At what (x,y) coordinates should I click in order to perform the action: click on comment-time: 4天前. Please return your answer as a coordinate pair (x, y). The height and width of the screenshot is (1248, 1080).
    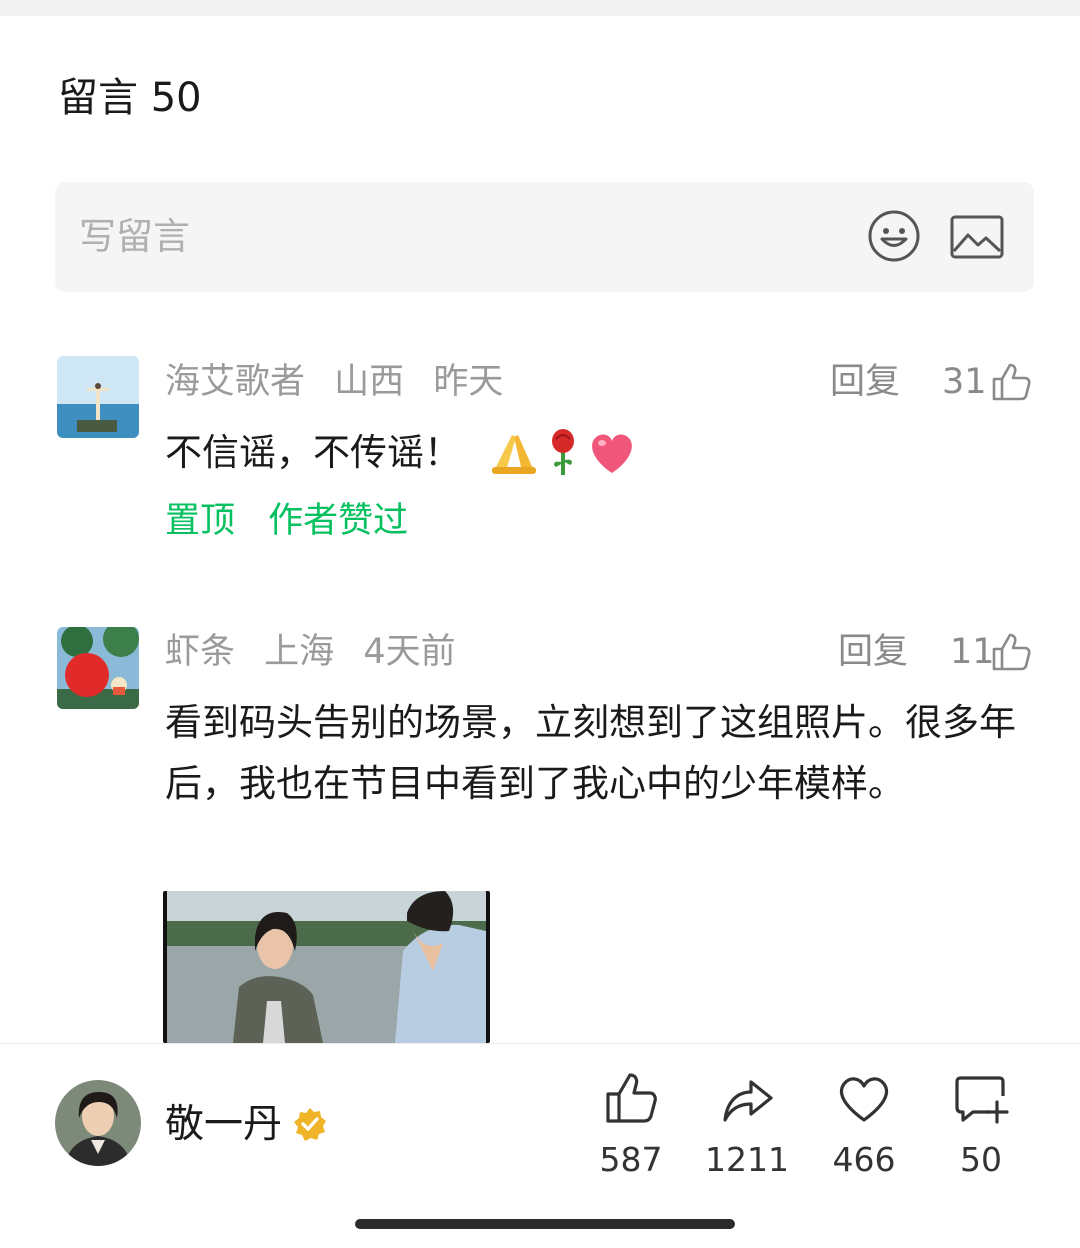
    Looking at the image, I should click on (409, 652).